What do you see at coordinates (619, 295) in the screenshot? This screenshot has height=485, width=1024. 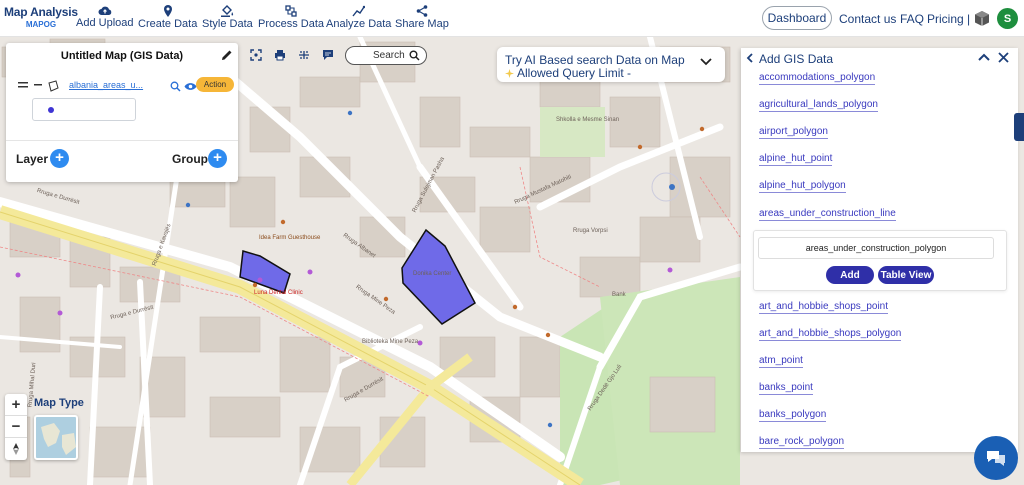 I see `poi-label: Bank` at bounding box center [619, 295].